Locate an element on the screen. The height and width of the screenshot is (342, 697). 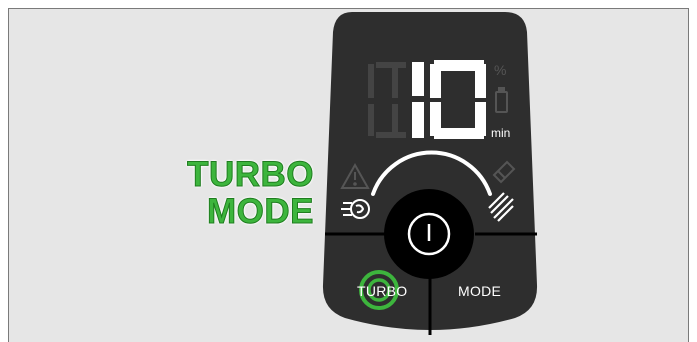
time-unit: min is located at coordinates (501, 133).